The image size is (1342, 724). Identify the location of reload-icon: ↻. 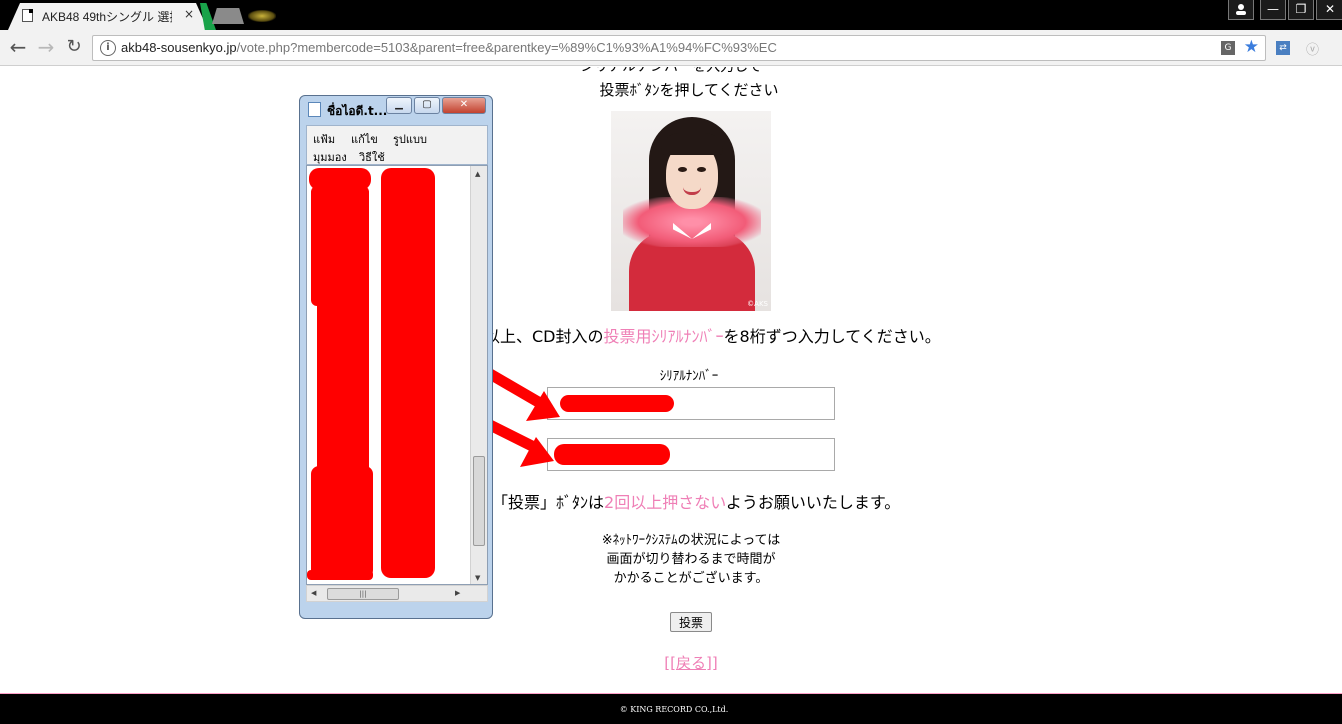
(74, 48).